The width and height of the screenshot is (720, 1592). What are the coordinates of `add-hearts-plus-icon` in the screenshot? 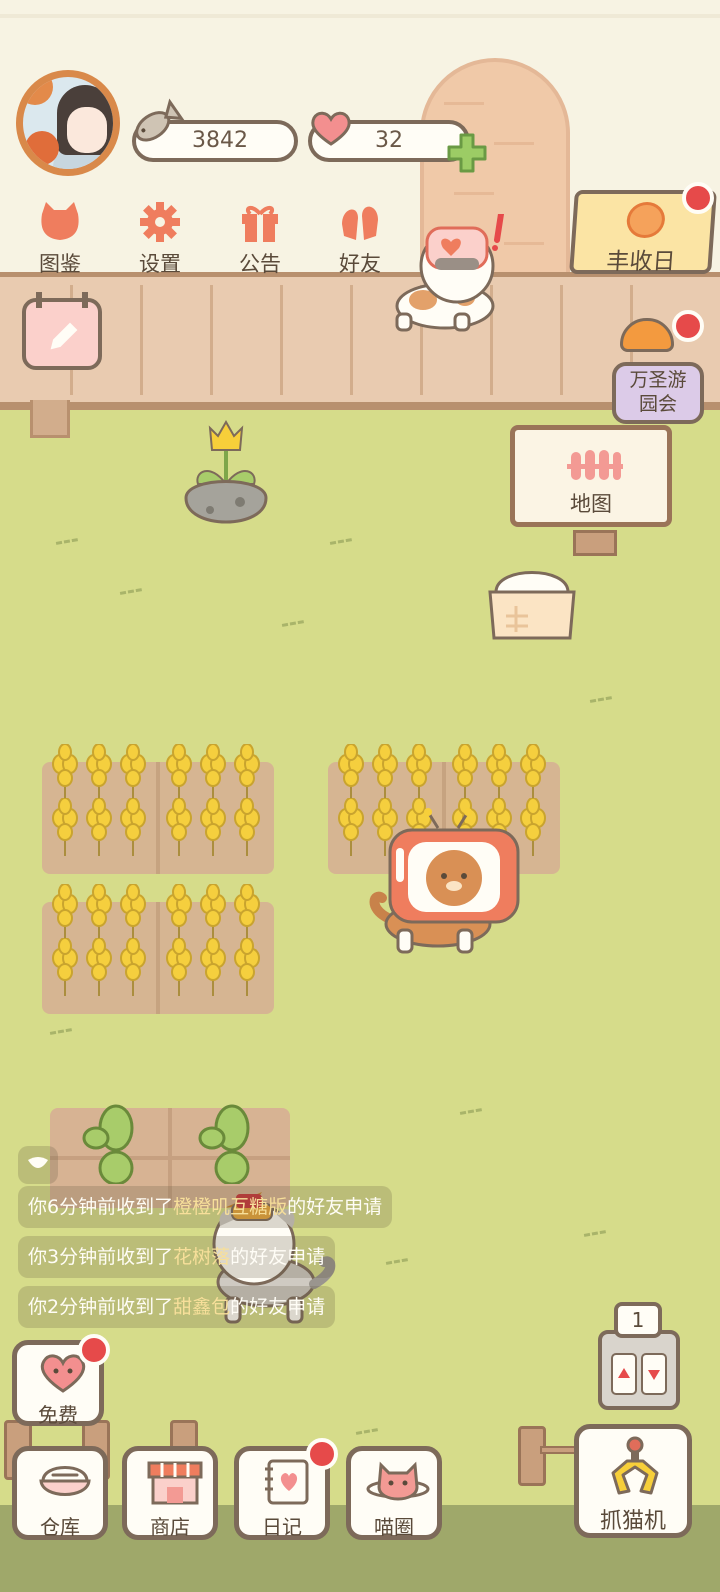 It's located at (467, 153).